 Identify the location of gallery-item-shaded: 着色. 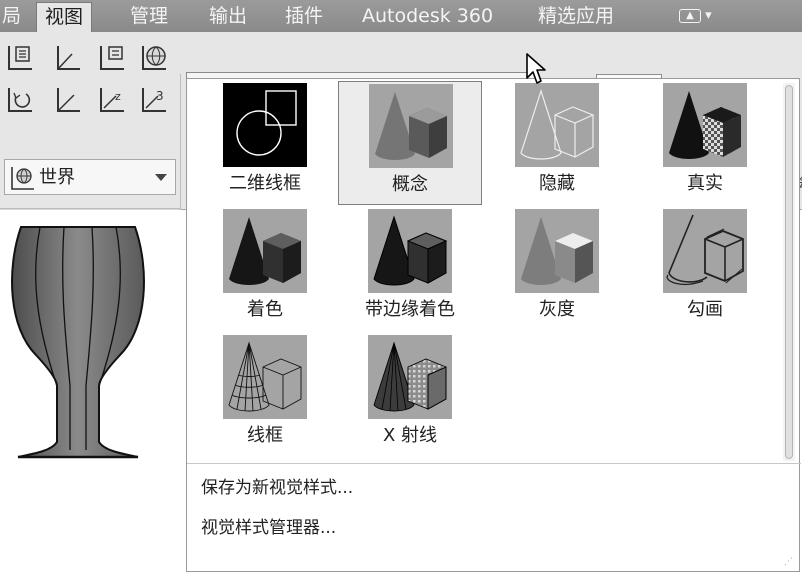
(265, 269).